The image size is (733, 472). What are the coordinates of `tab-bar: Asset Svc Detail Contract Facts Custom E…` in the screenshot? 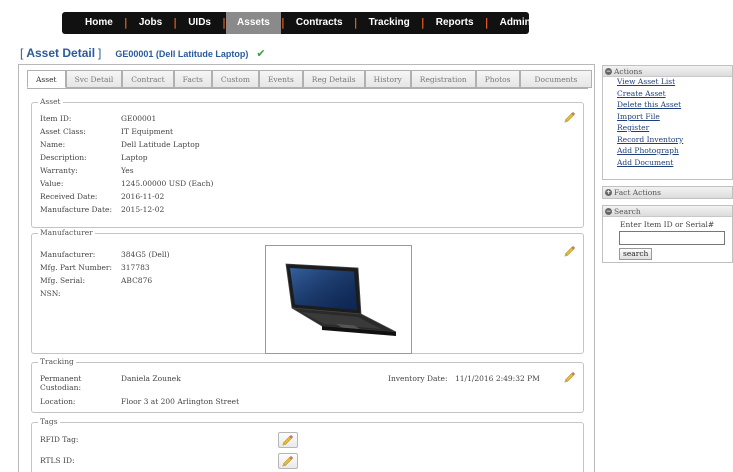 It's located at (310, 79).